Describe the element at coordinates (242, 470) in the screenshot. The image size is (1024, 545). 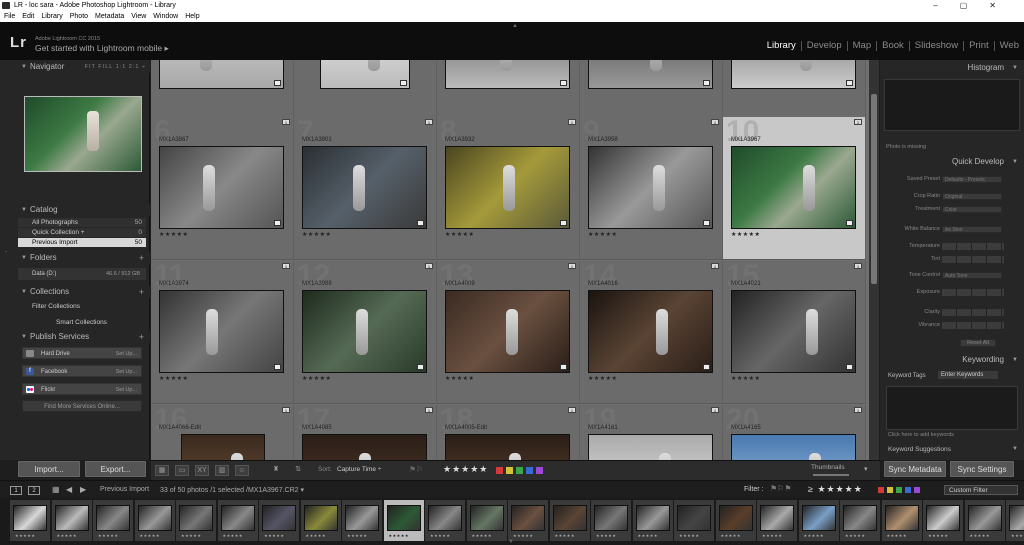
I see `people-view-icon: ☺` at that location.